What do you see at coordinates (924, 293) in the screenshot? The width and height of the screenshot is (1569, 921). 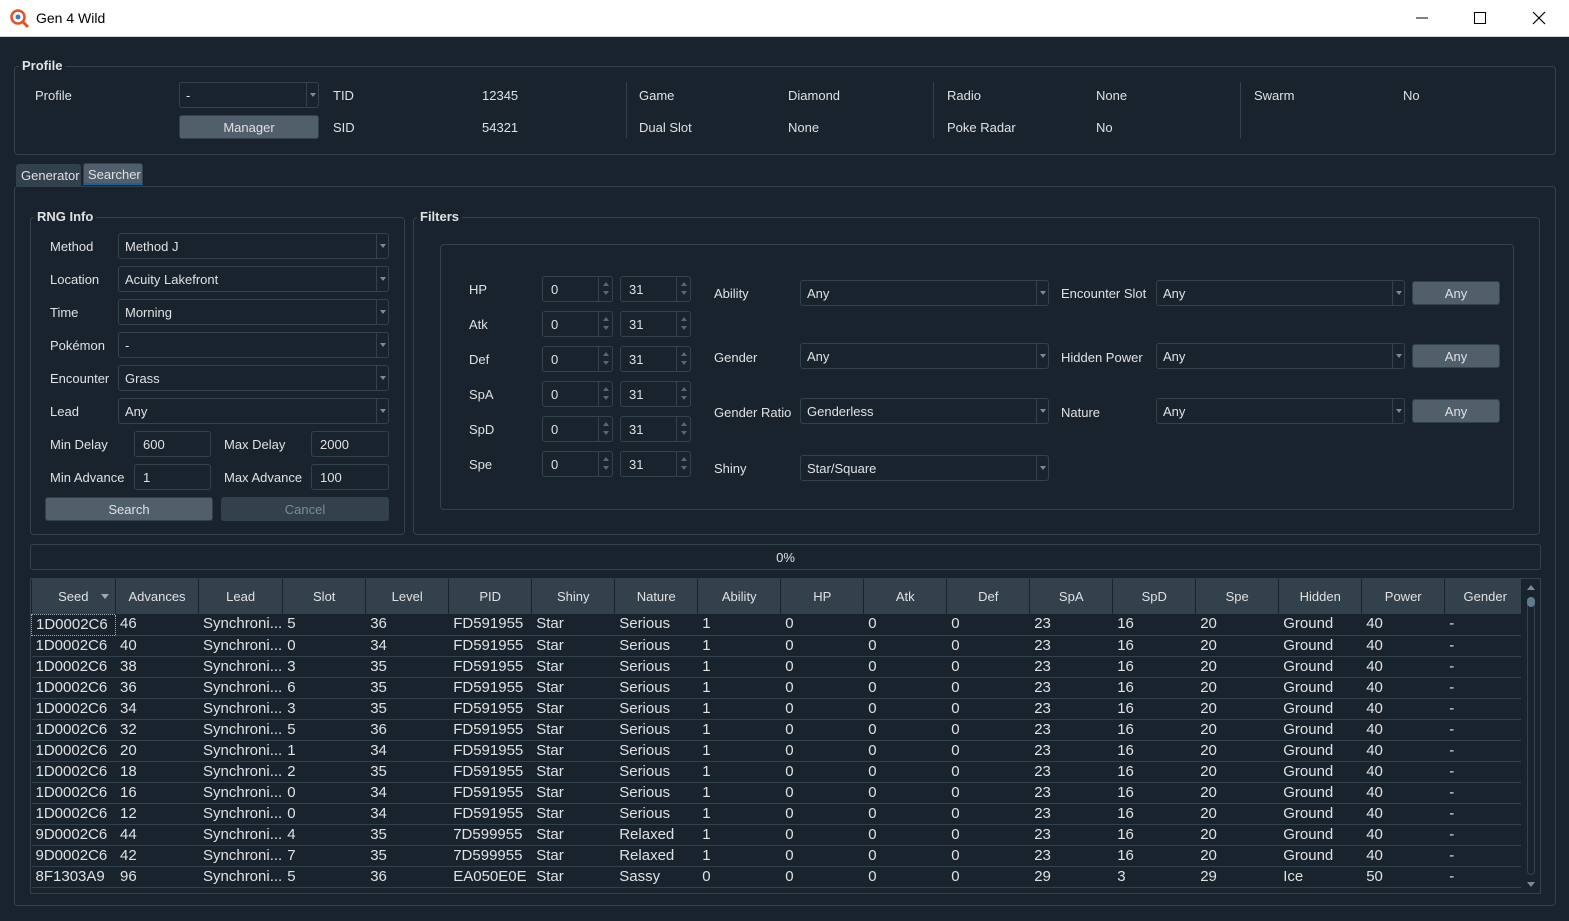 I see `ability-select: Any` at bounding box center [924, 293].